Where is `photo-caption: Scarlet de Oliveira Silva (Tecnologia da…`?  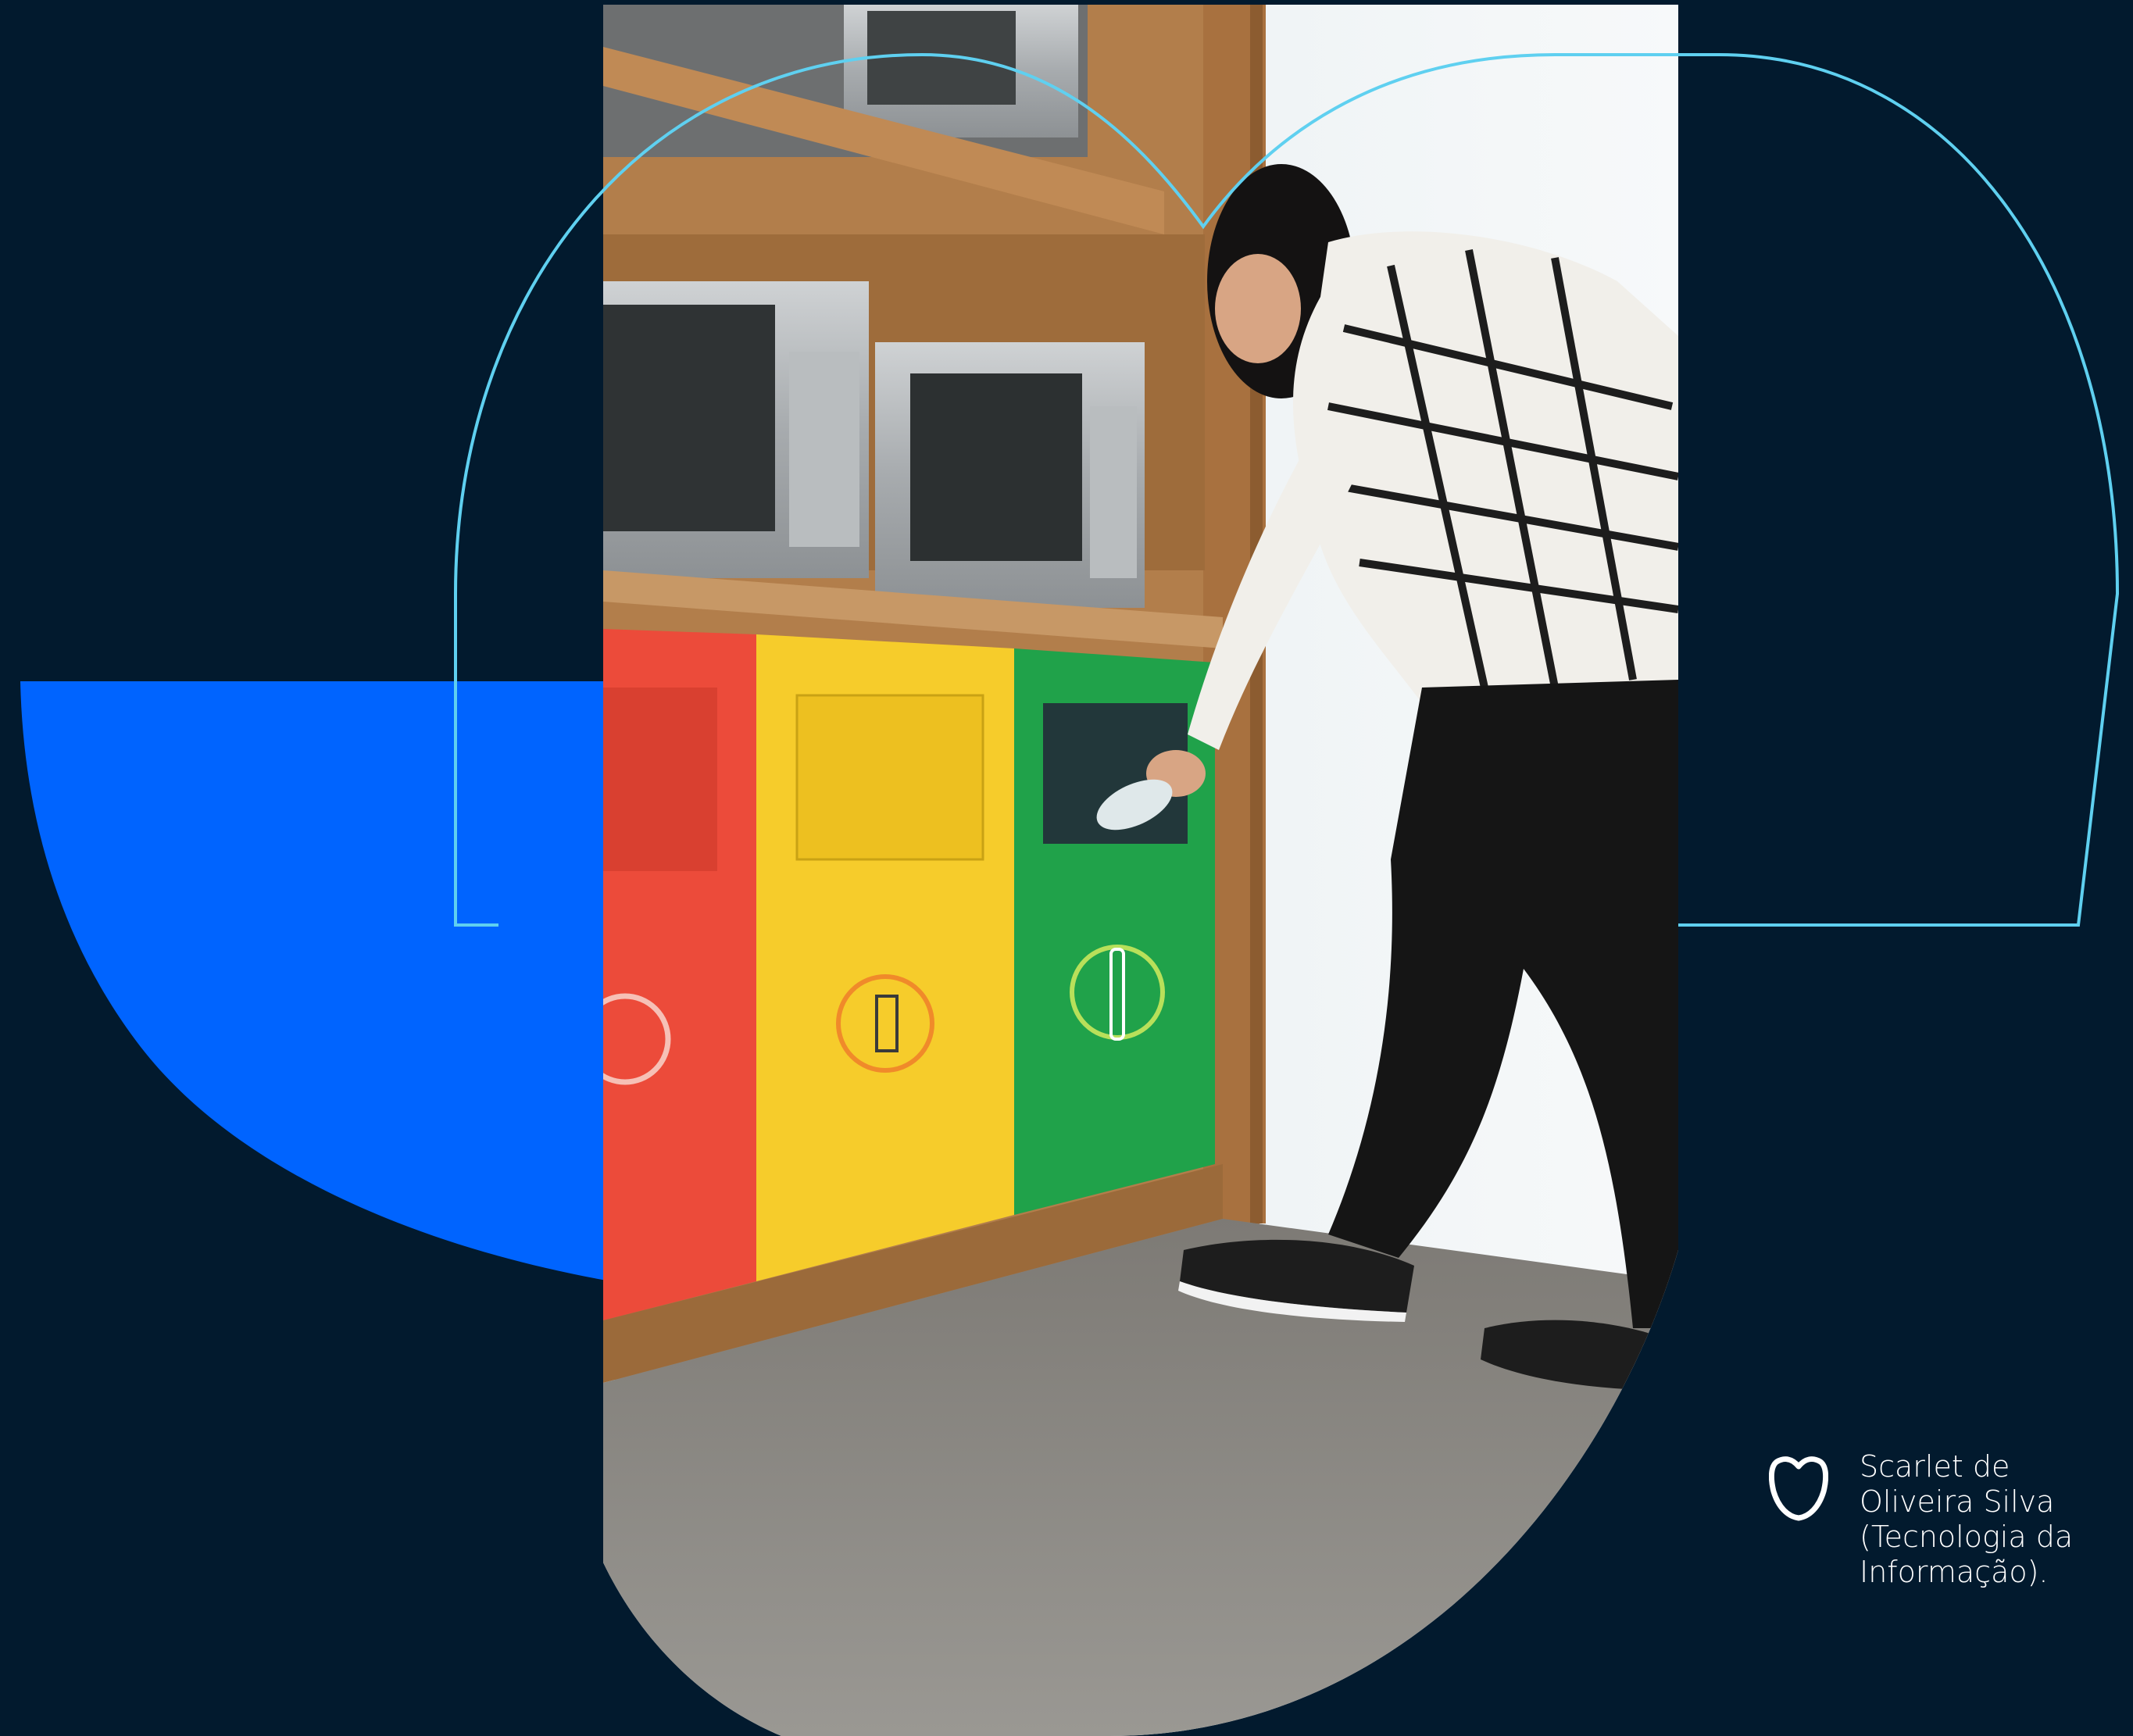 photo-caption: Scarlet de Oliveira Silva (Tecnologia da… is located at coordinates (1931, 1519).